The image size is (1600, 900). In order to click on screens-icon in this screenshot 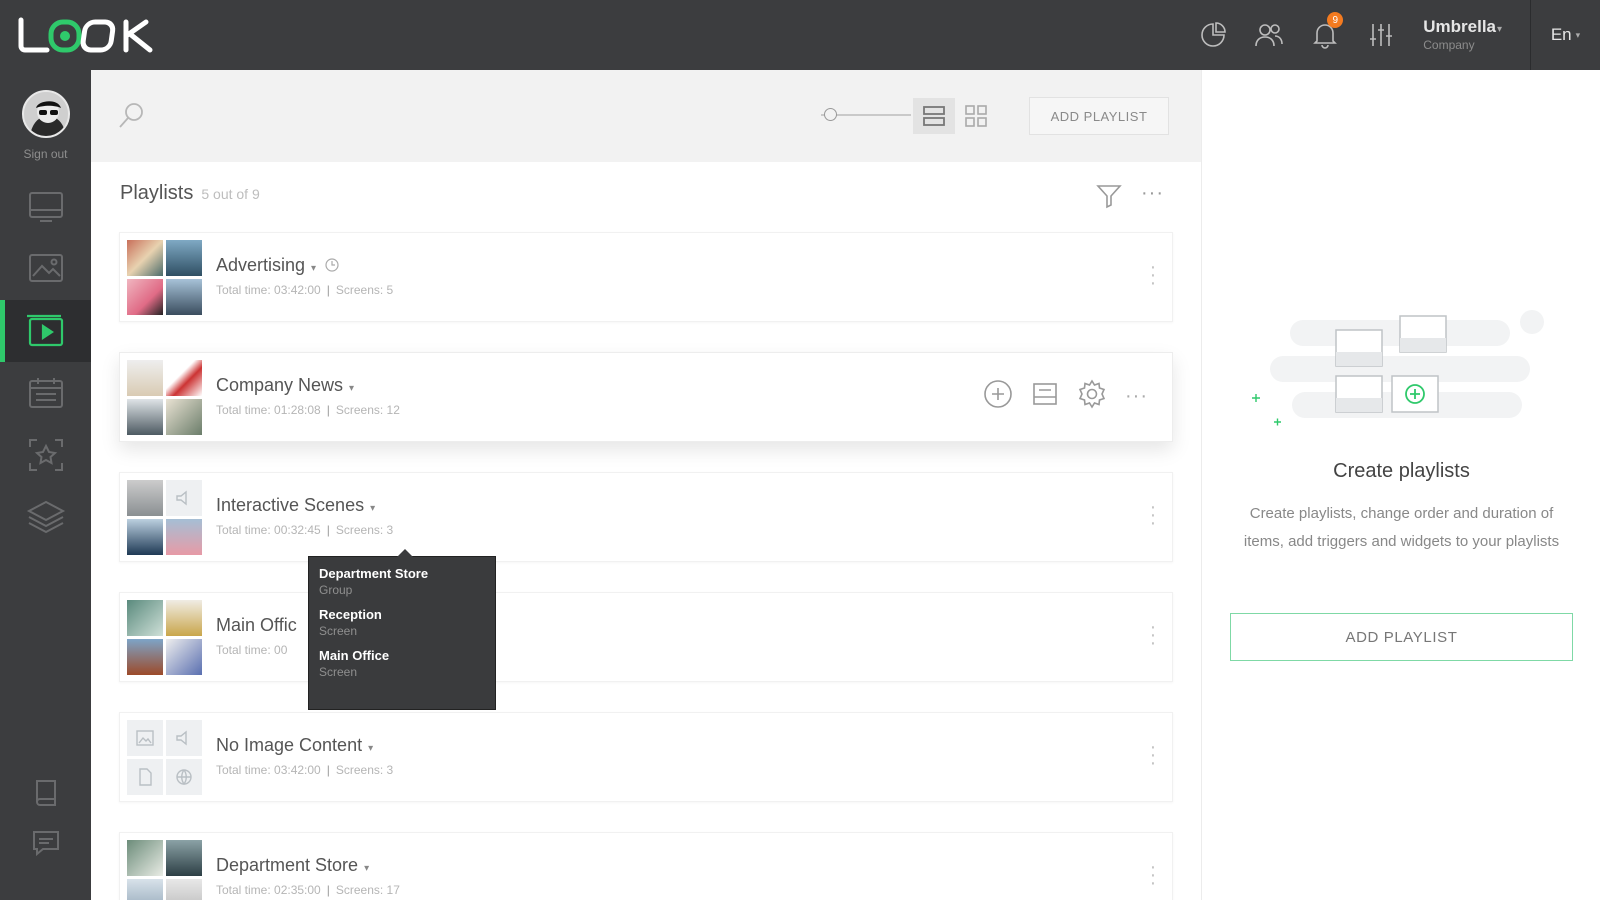, I will do `click(45, 207)`.